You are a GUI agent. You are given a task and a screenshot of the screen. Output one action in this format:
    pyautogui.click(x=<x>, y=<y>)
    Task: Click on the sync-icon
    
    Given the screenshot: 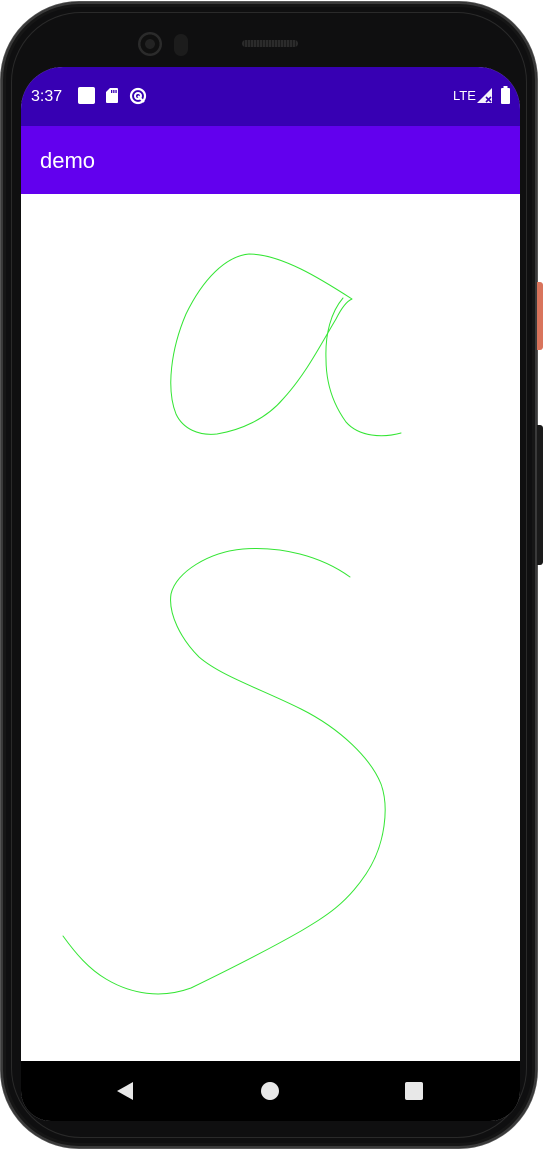 What is the action you would take?
    pyautogui.click(x=138, y=96)
    